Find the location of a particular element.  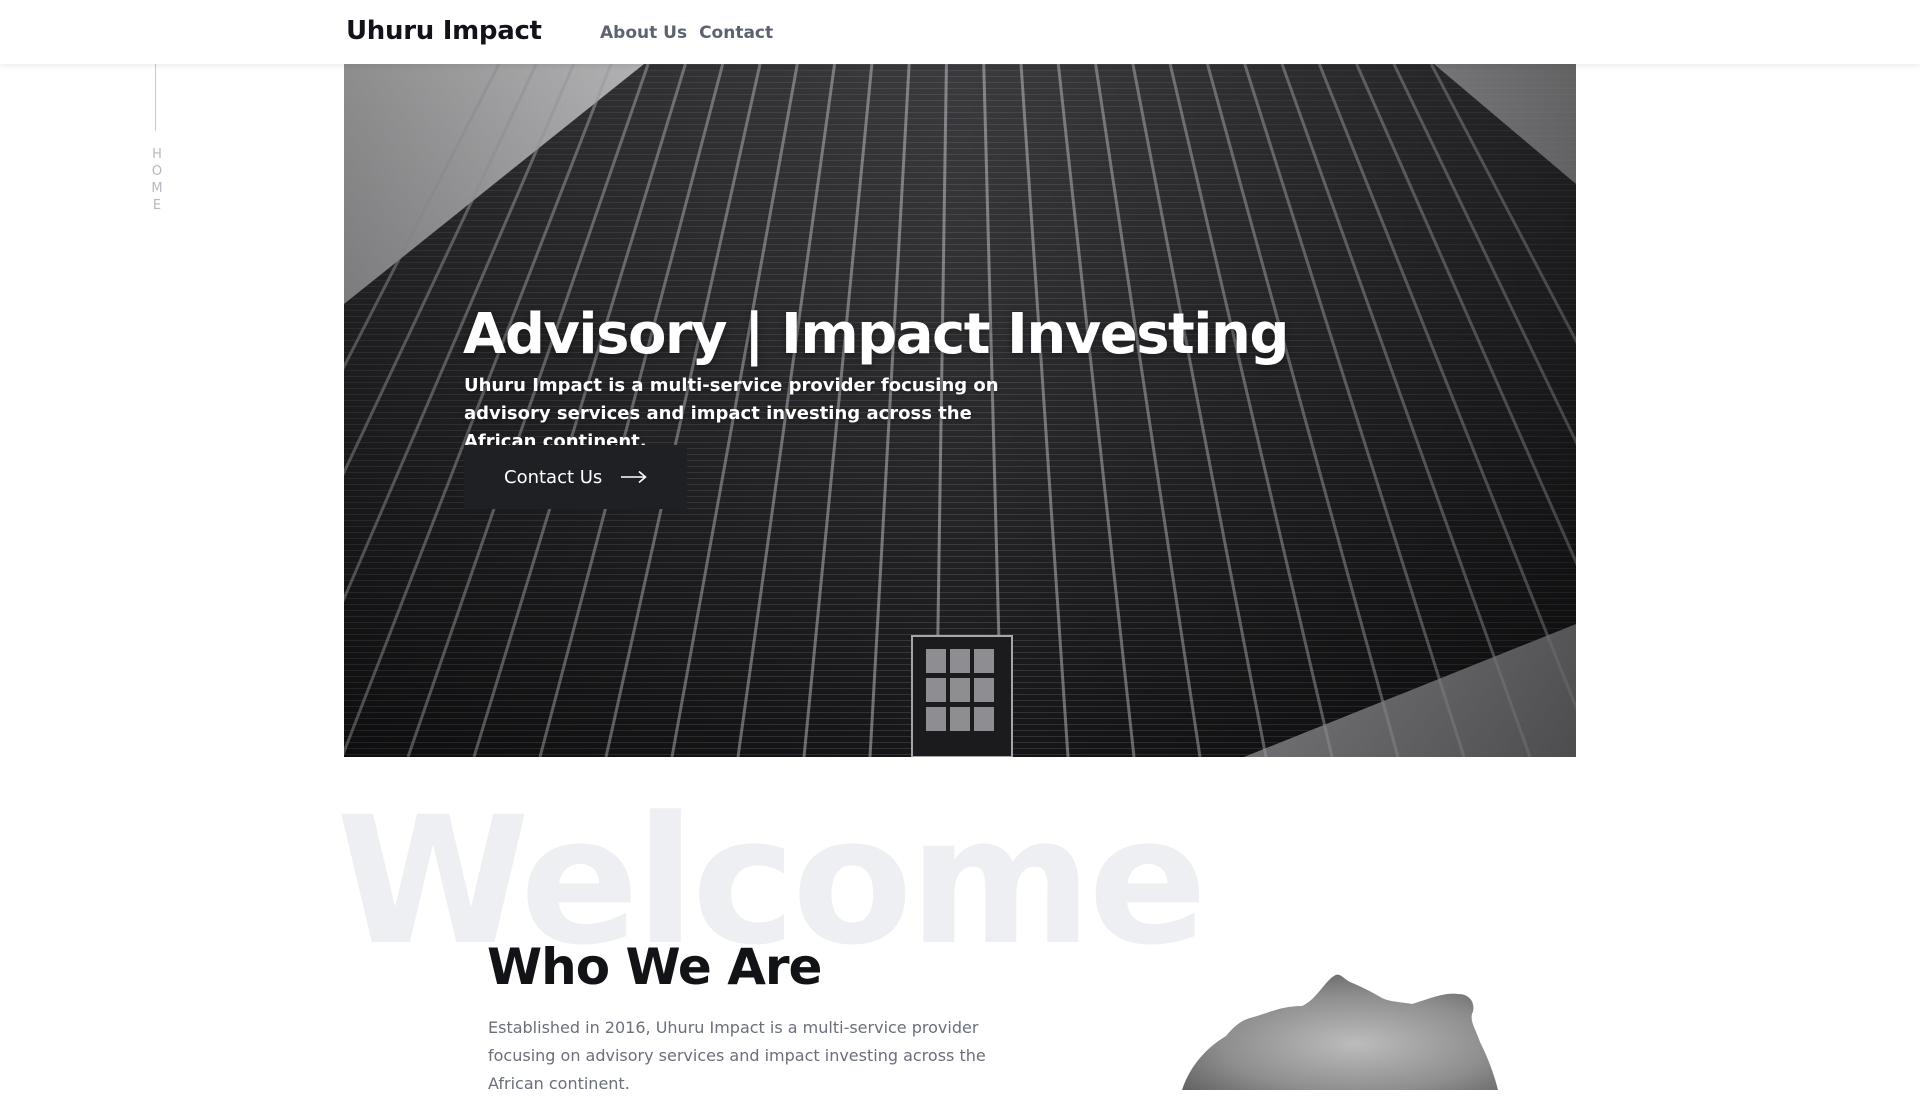

hero-title: Advisory | Impact Investing is located at coordinates (876, 334).